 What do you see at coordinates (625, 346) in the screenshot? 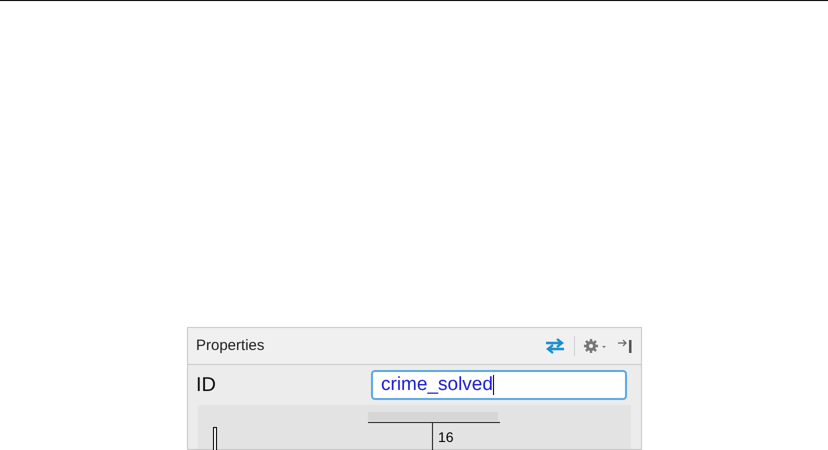
I see `pin-right-icon` at bounding box center [625, 346].